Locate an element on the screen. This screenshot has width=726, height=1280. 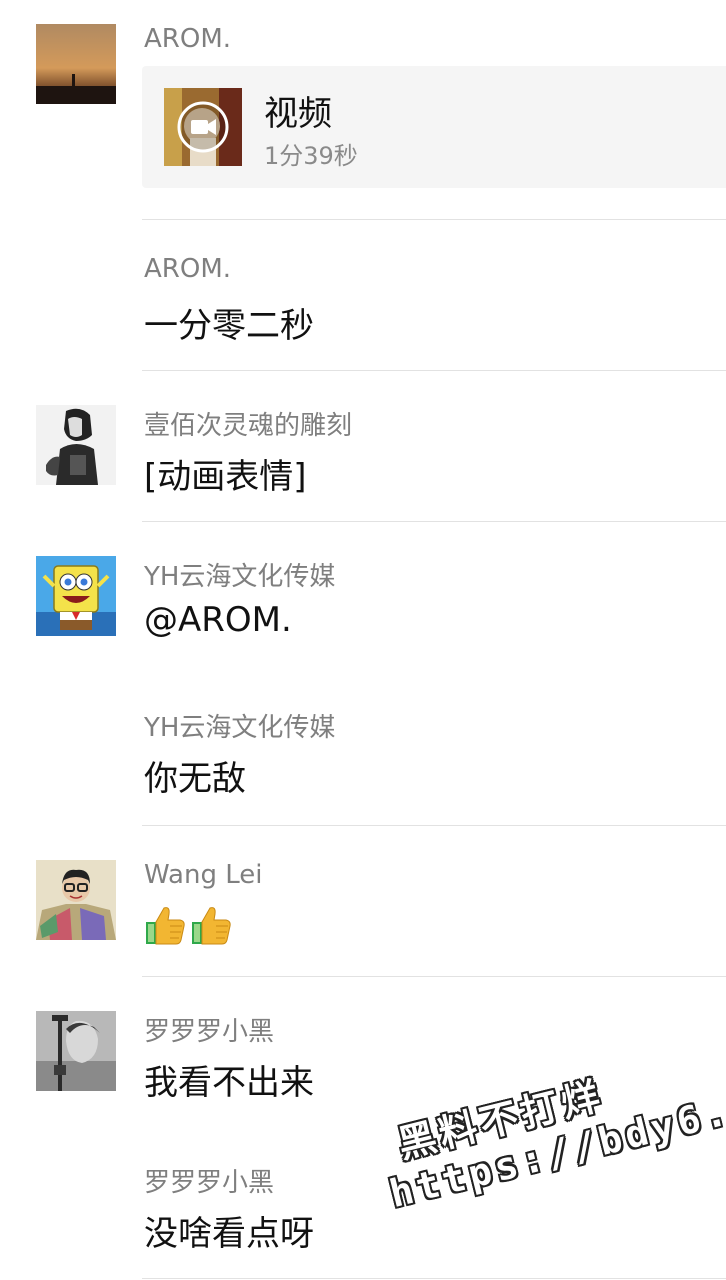
chat-message: YH云海文化传媒 你无敌 is located at coordinates (363, 749).